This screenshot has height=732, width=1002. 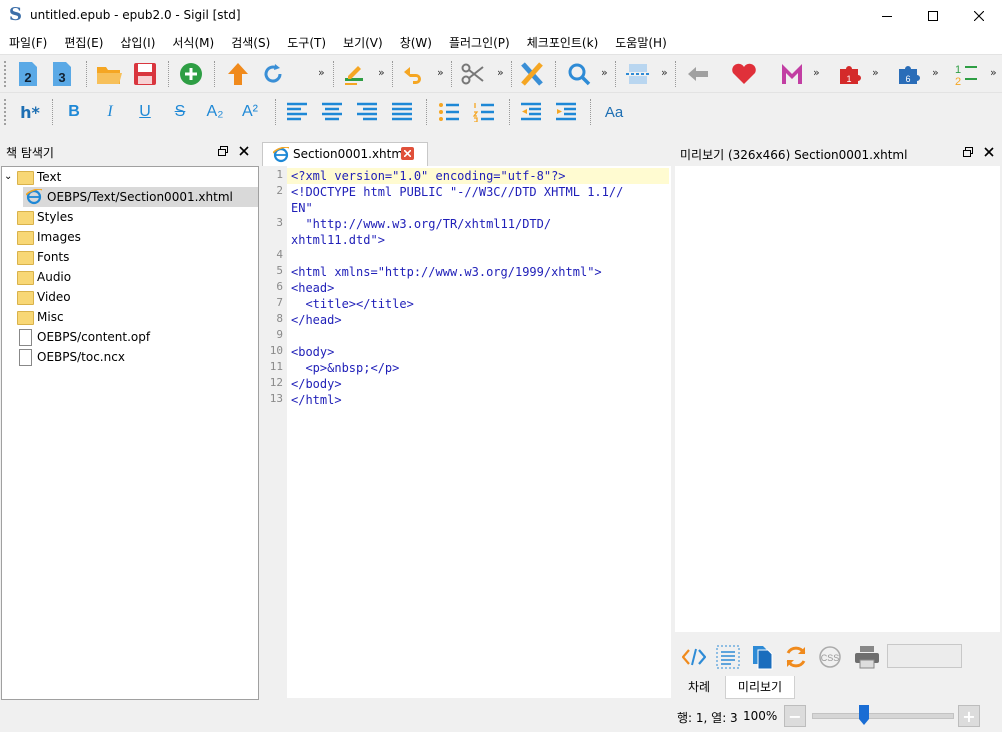 I want to click on menu-plugins: 플러그인(P), so click(x=479, y=43).